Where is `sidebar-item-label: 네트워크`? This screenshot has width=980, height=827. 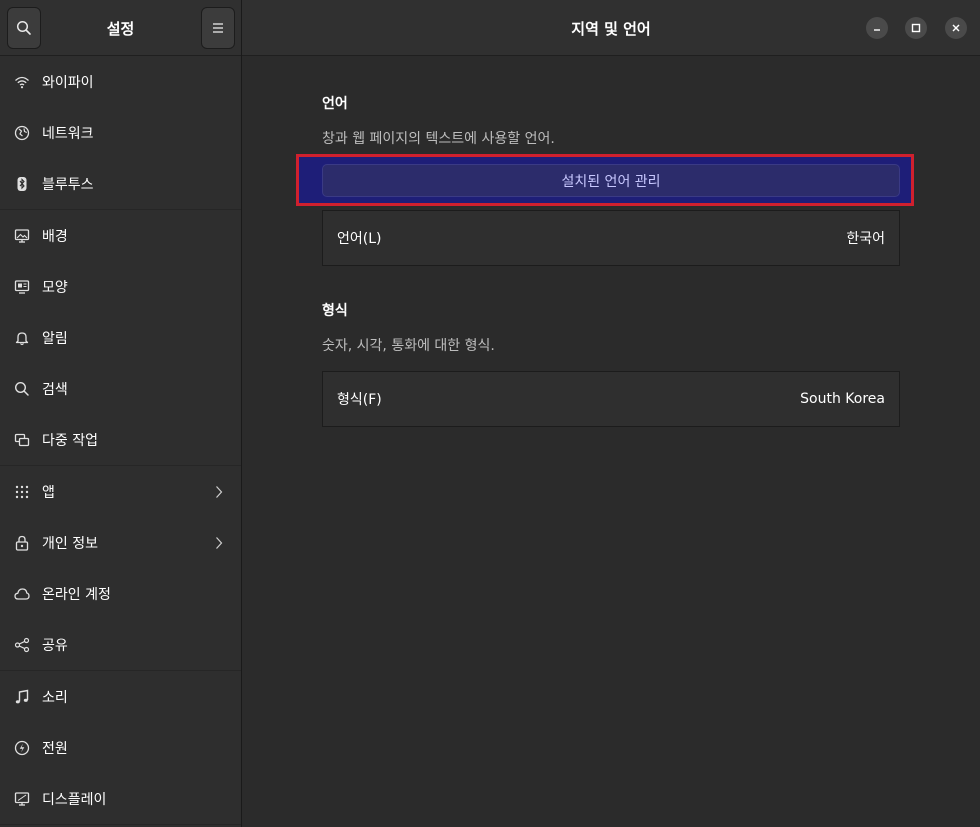 sidebar-item-label: 네트워크 is located at coordinates (68, 133).